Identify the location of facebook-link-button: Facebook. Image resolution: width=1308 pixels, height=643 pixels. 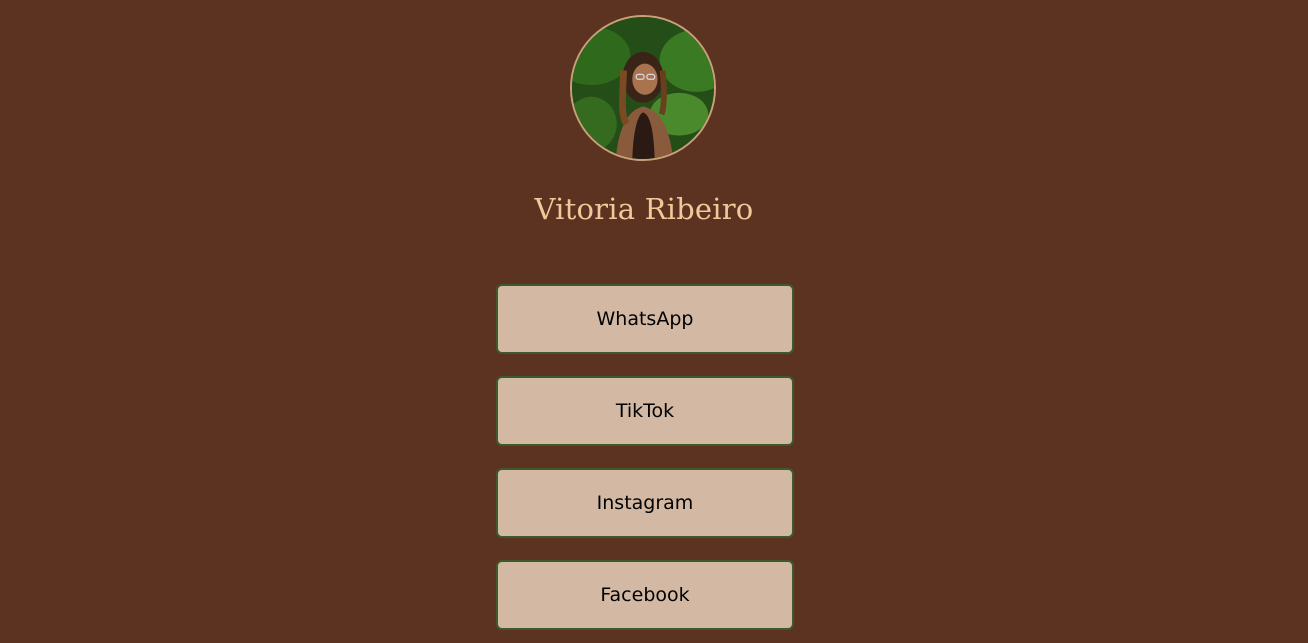
(645, 595).